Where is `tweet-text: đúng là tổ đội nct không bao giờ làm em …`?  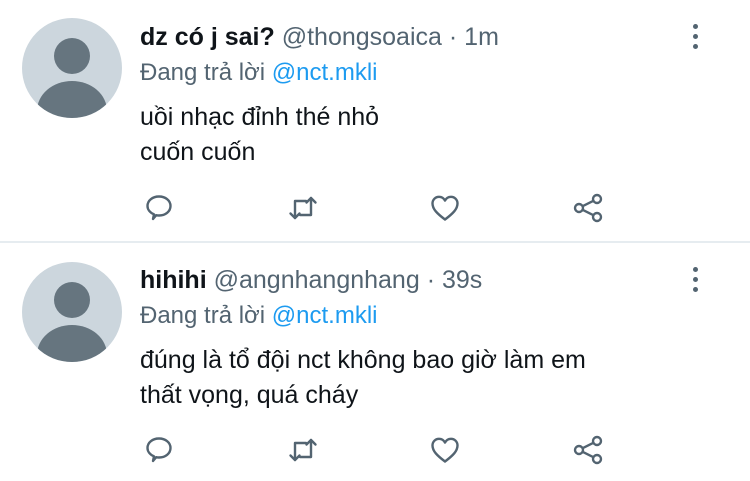
tweet-text: đúng là tổ đội nct không bao giờ làm em … is located at coordinates (430, 378).